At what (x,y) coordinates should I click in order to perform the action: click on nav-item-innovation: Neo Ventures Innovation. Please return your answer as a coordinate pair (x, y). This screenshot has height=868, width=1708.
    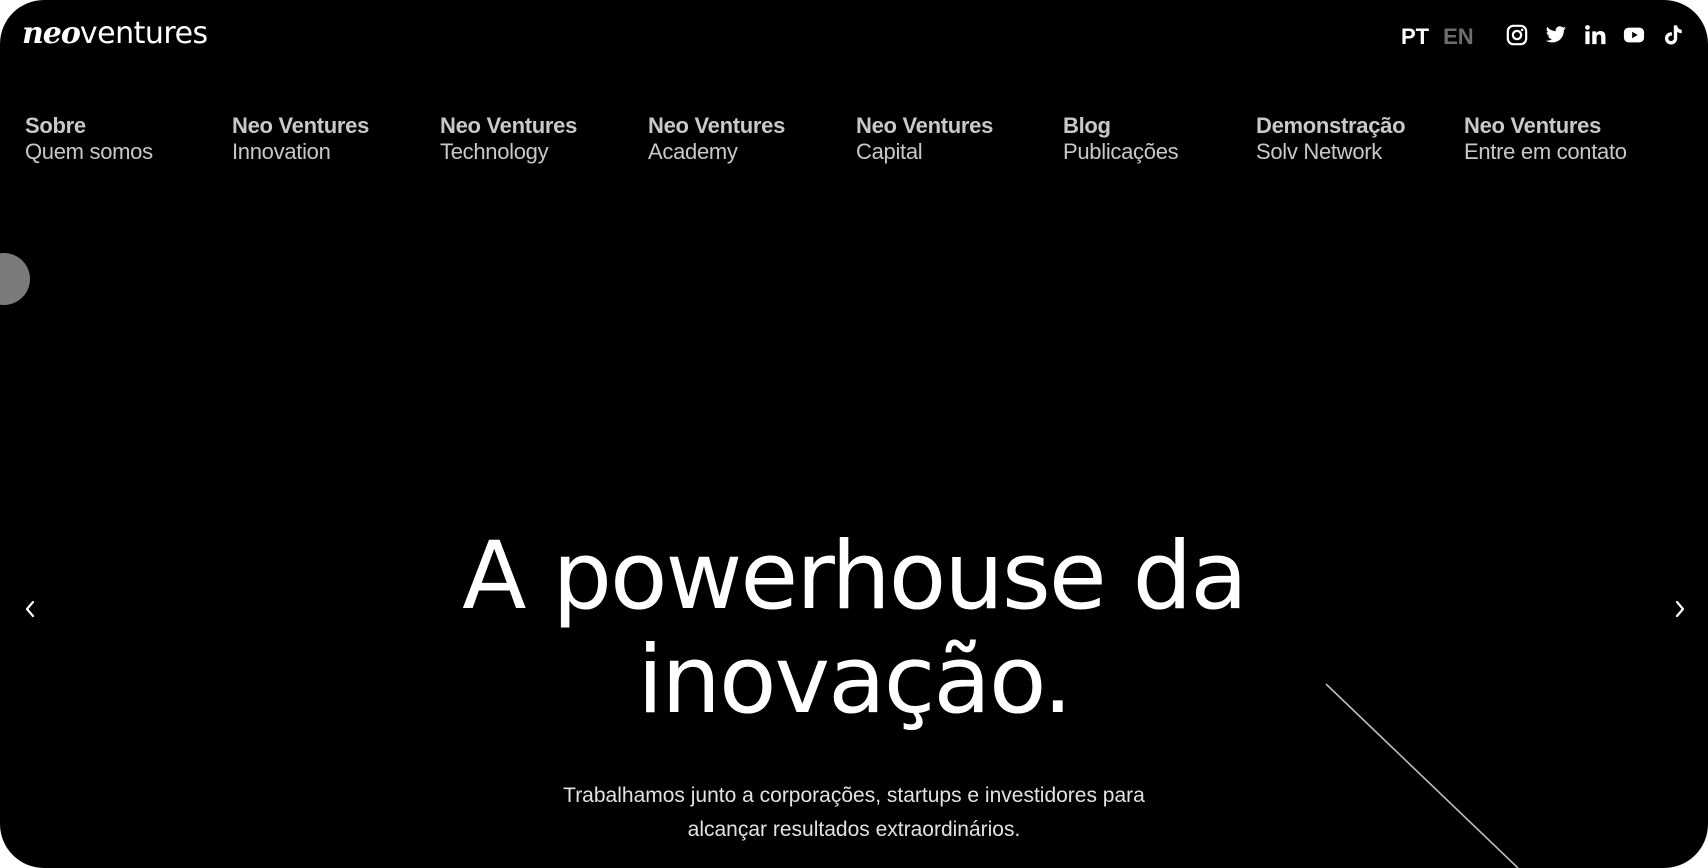
    Looking at the image, I should click on (300, 139).